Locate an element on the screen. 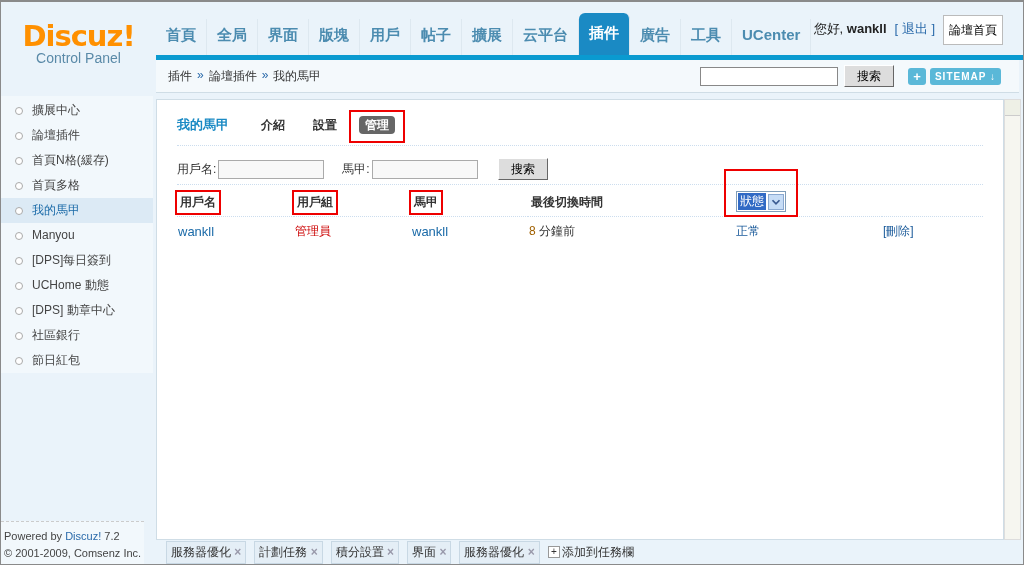 This screenshot has height=565, width=1024. breadcrumb-item: 論壇插件 is located at coordinates (232, 76).